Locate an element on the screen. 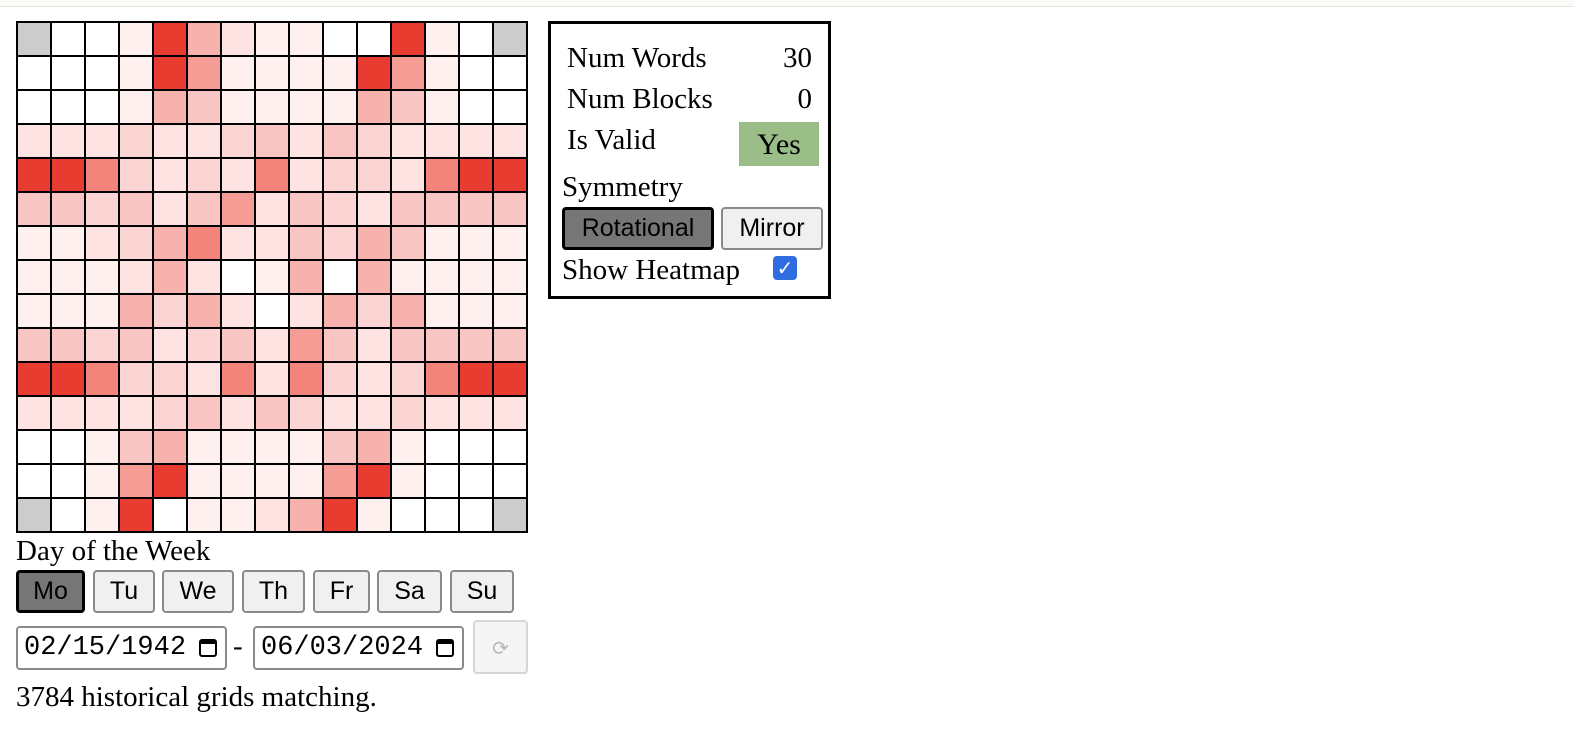  day-button-tu: Tu is located at coordinates (124, 591).